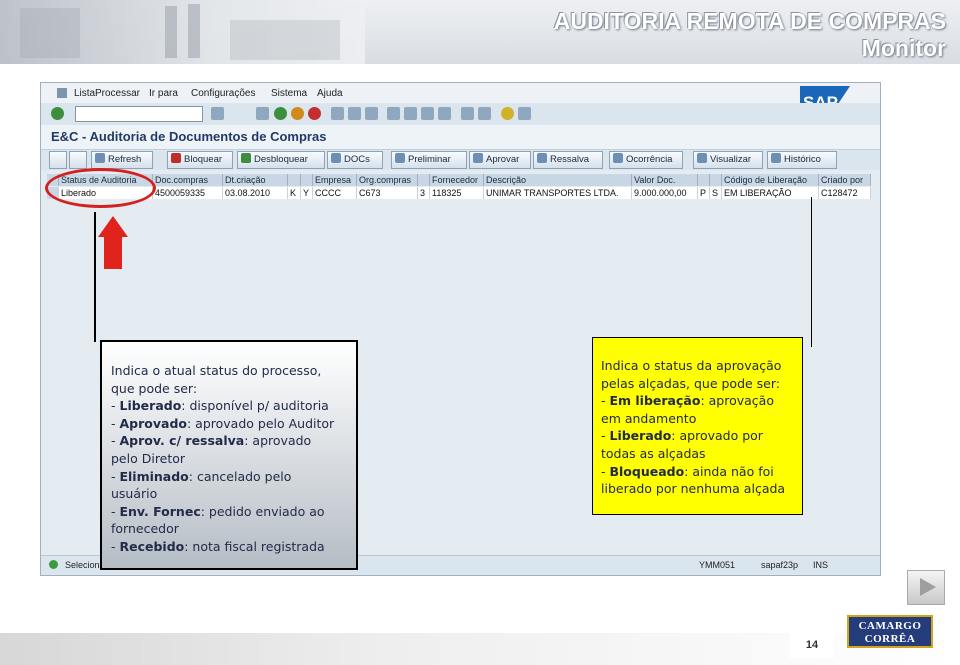 This screenshot has height=665, width=960. I want to click on menu-item-sistema: Sistema, so click(289, 93).